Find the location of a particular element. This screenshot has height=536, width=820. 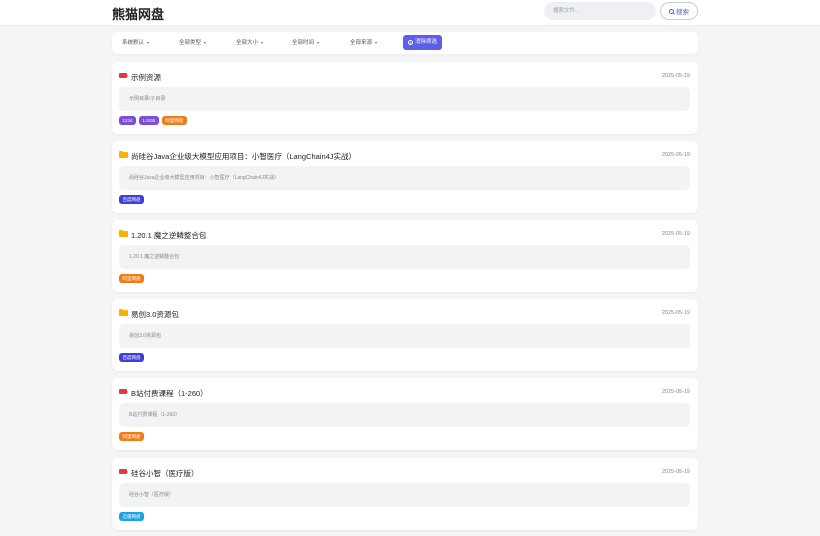

result-card: 示例资源 2025-05-19 示例目录/子目录 1234 1.5GB 阿里网盘 is located at coordinates (405, 98).